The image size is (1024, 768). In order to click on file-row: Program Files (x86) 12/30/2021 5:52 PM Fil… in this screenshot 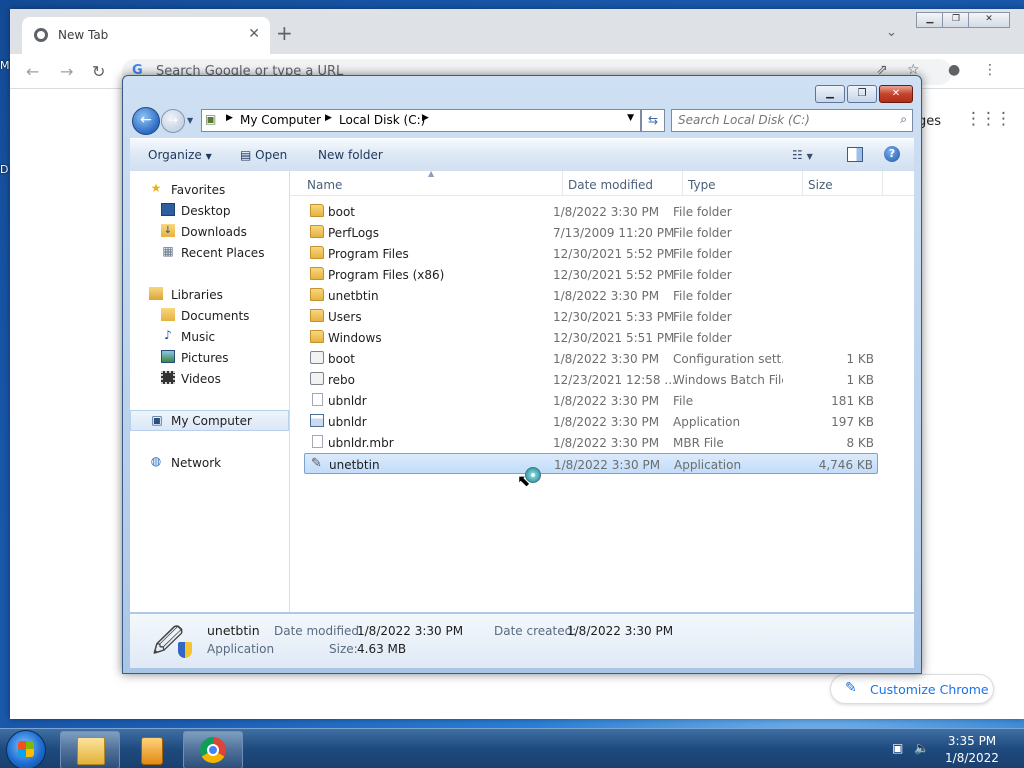, I will do `click(591, 274)`.